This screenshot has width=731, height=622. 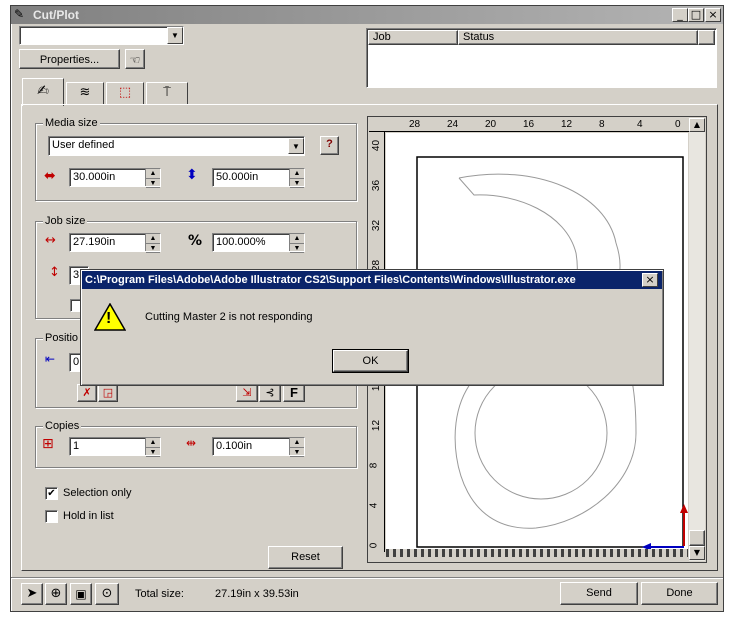 What do you see at coordinates (192, 175) in the screenshot?
I see `media-length-icon: ⬍` at bounding box center [192, 175].